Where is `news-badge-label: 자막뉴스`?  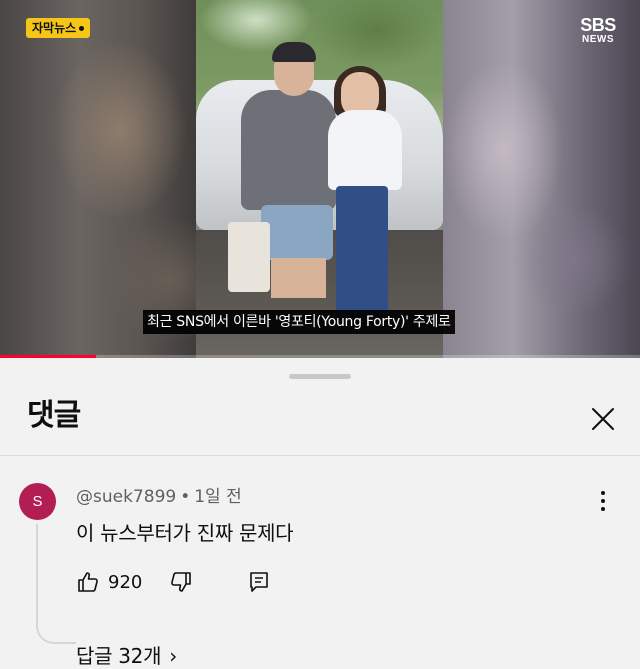 news-badge-label: 자막뉴스 is located at coordinates (54, 28).